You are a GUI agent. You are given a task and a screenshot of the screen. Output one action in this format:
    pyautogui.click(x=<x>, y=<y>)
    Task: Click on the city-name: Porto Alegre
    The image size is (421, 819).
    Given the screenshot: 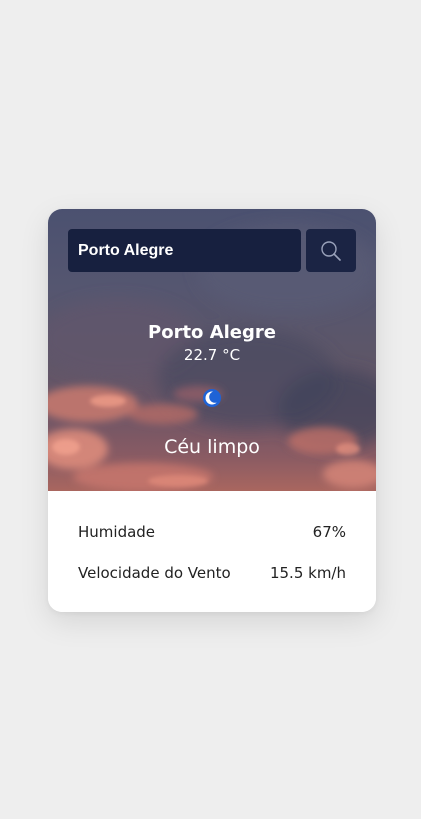 What is the action you would take?
    pyautogui.click(x=212, y=332)
    